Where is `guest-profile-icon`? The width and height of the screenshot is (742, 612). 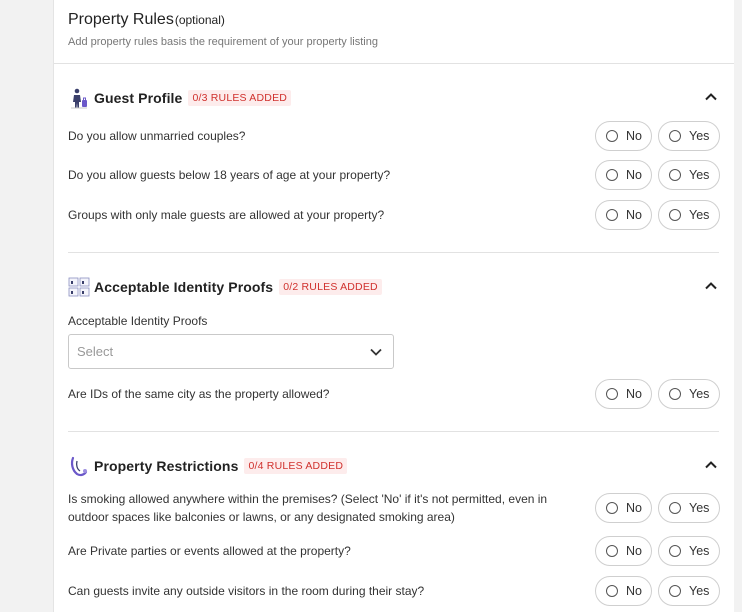
guest-profile-icon is located at coordinates (79, 98).